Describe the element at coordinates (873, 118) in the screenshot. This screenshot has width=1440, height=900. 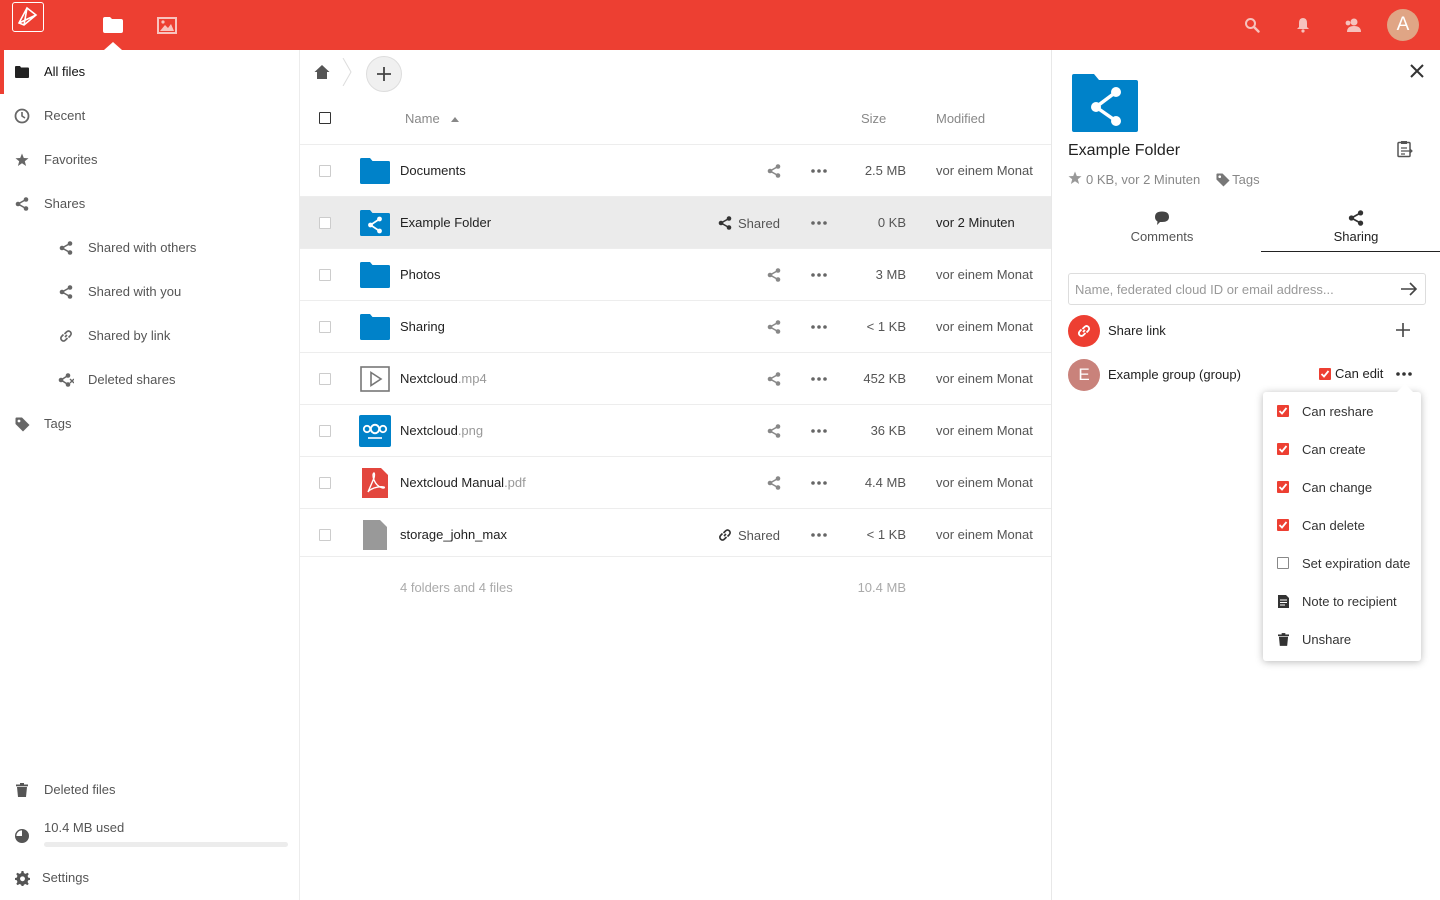
I see `column-size-header: Size` at that location.